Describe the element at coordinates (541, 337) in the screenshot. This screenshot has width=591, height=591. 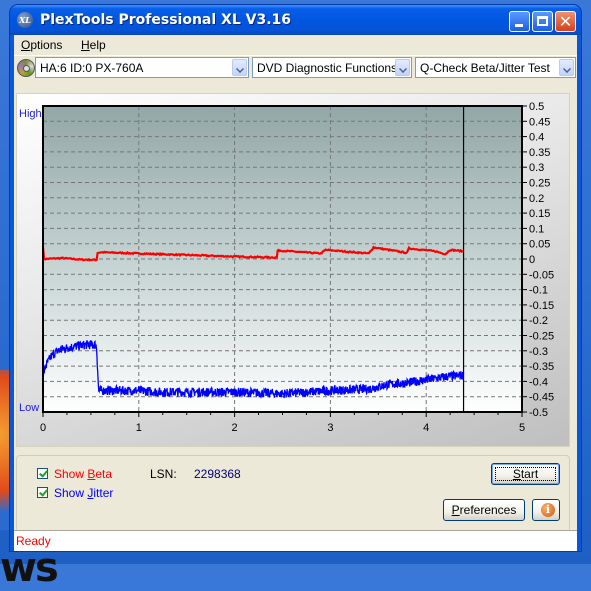
I see `y-tick-label: -0.25` at that location.